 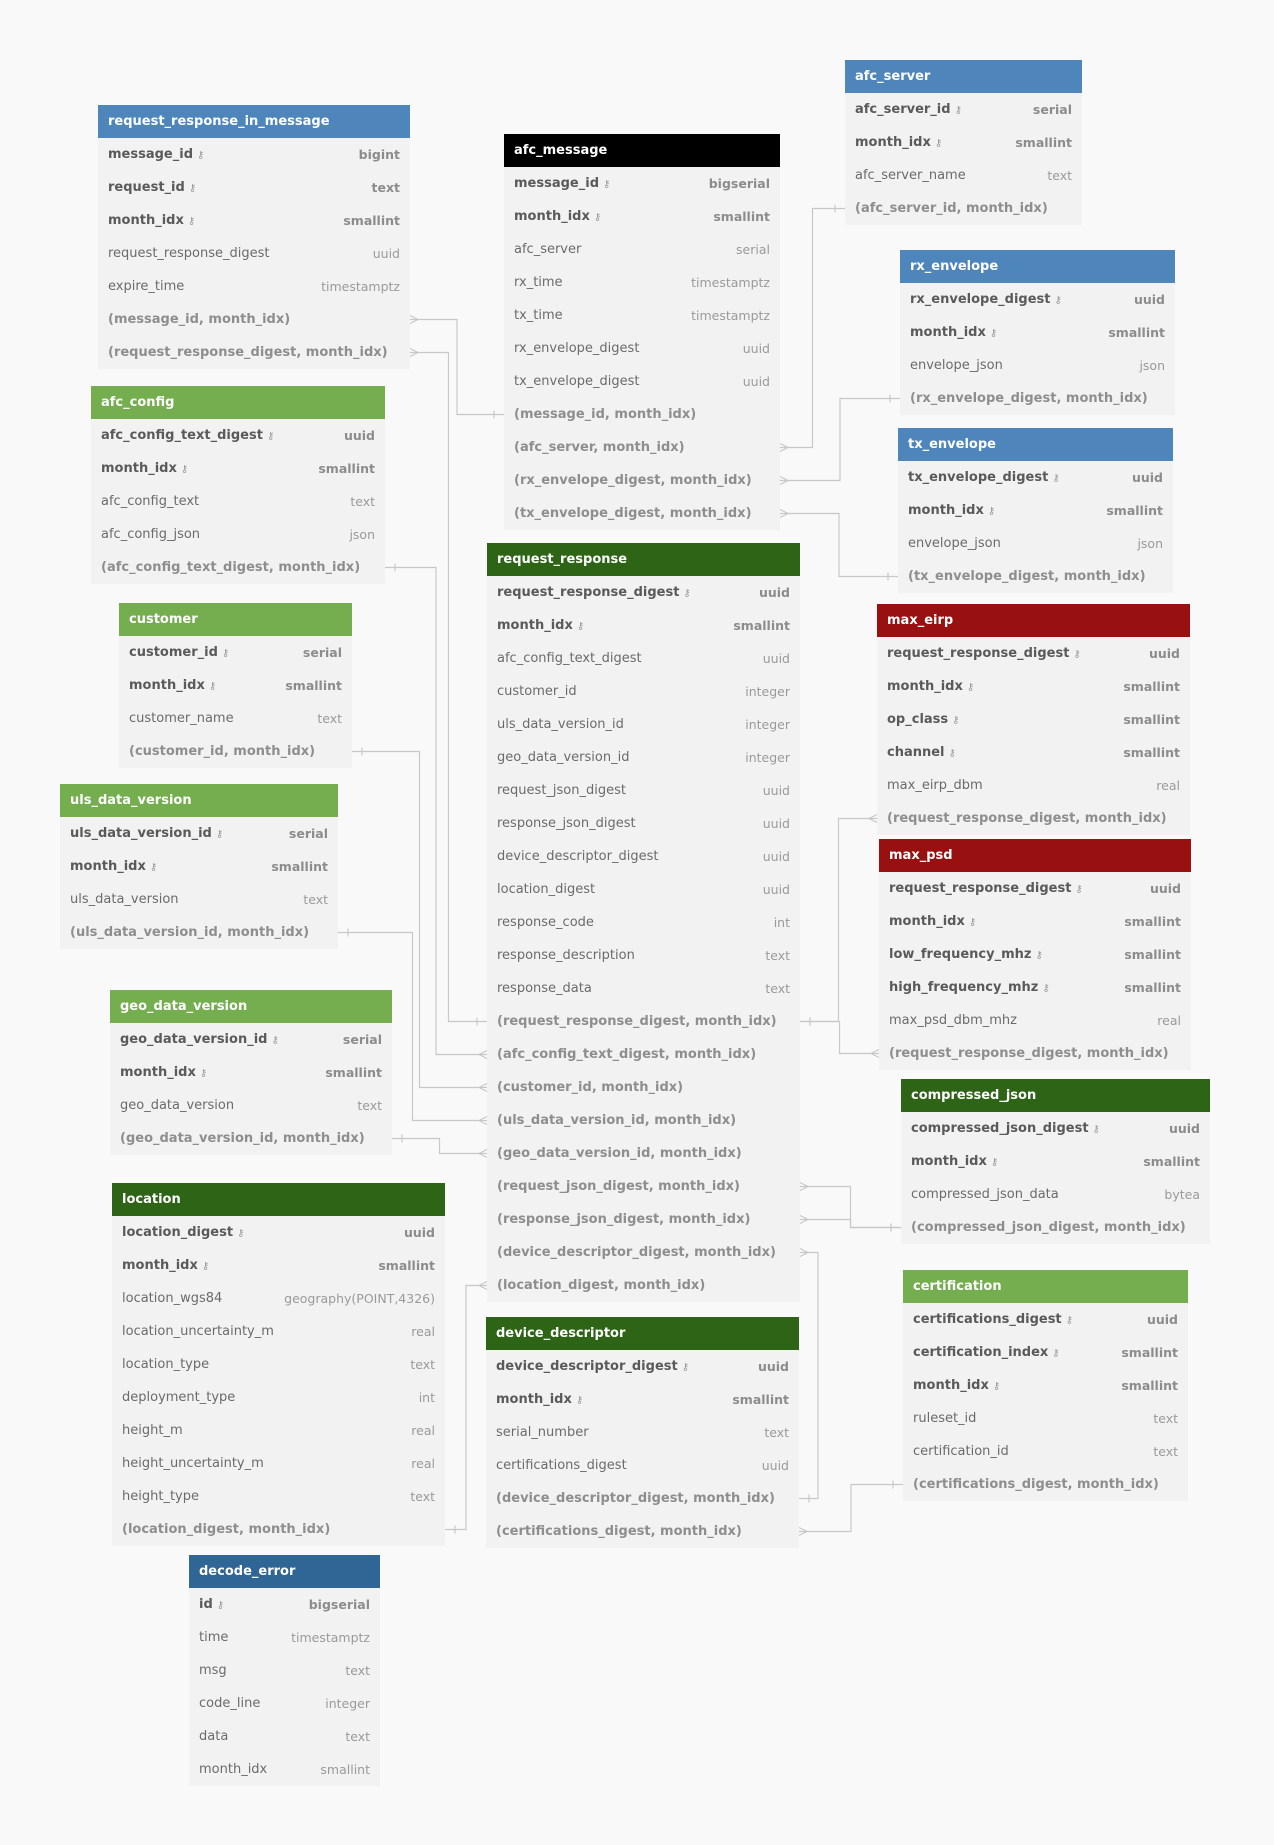 What do you see at coordinates (278, 1331) in the screenshot?
I see `column-row: location_uncertainty_m real` at bounding box center [278, 1331].